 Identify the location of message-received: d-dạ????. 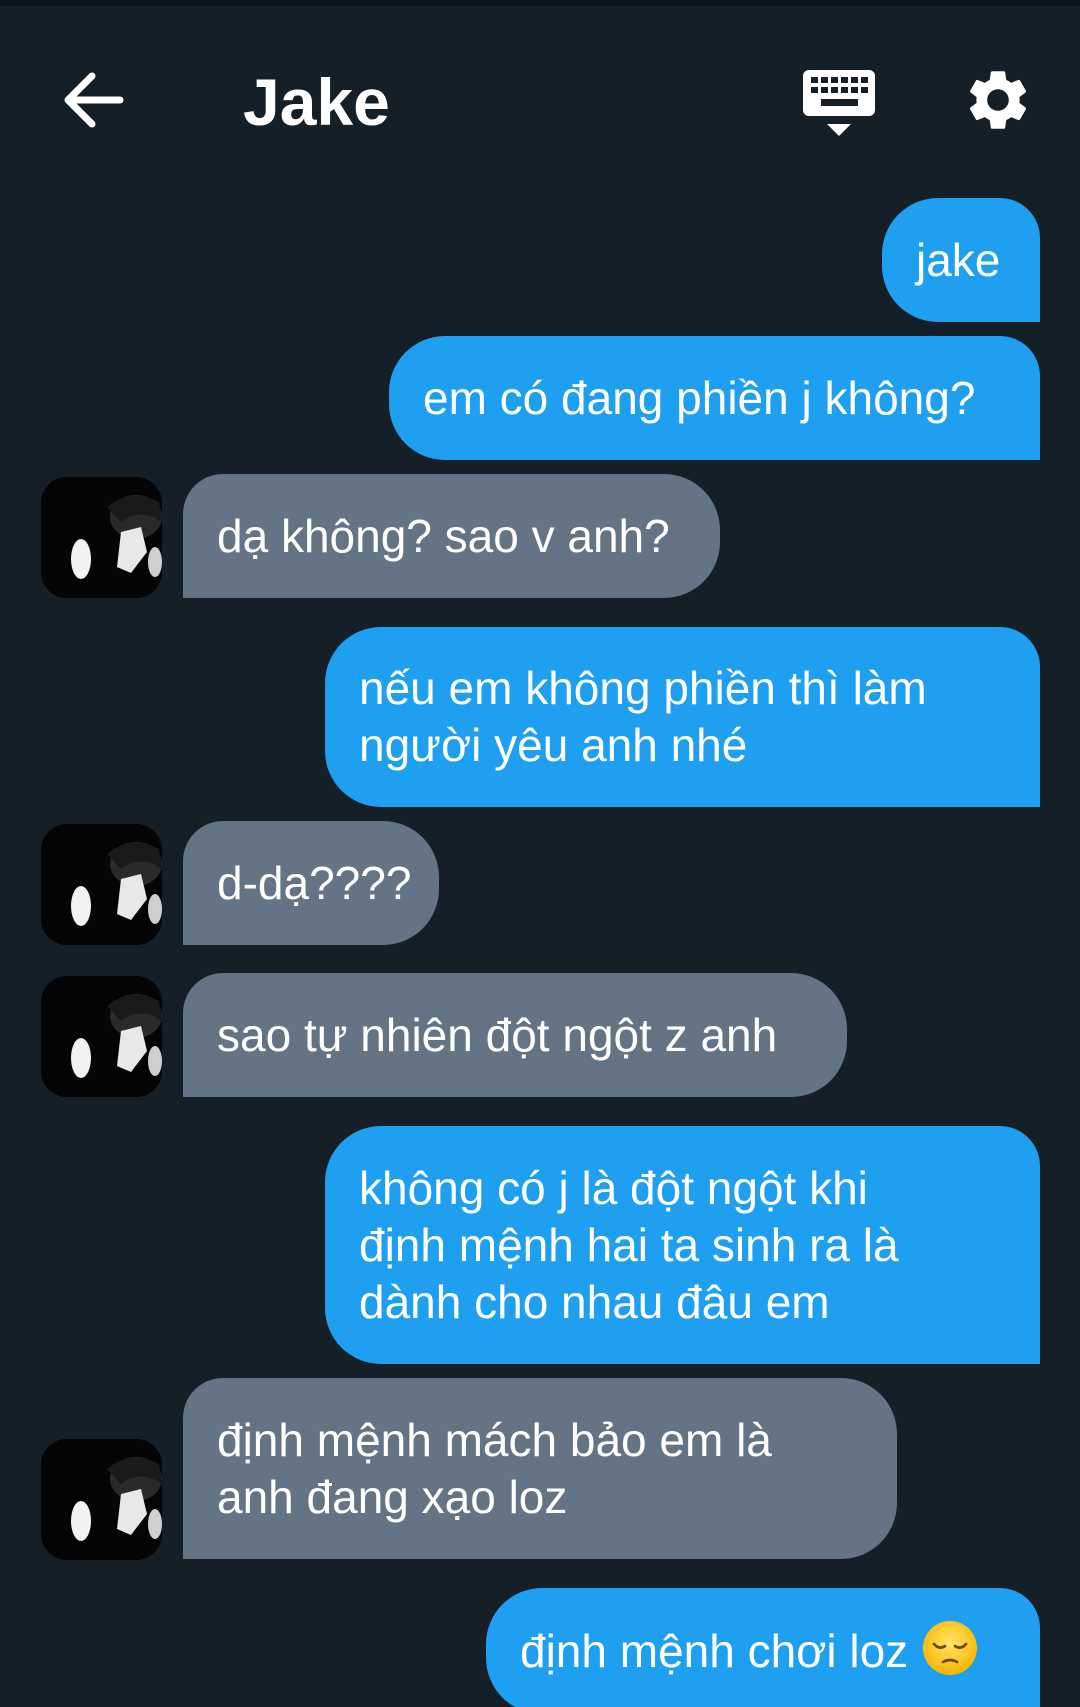
(311, 883).